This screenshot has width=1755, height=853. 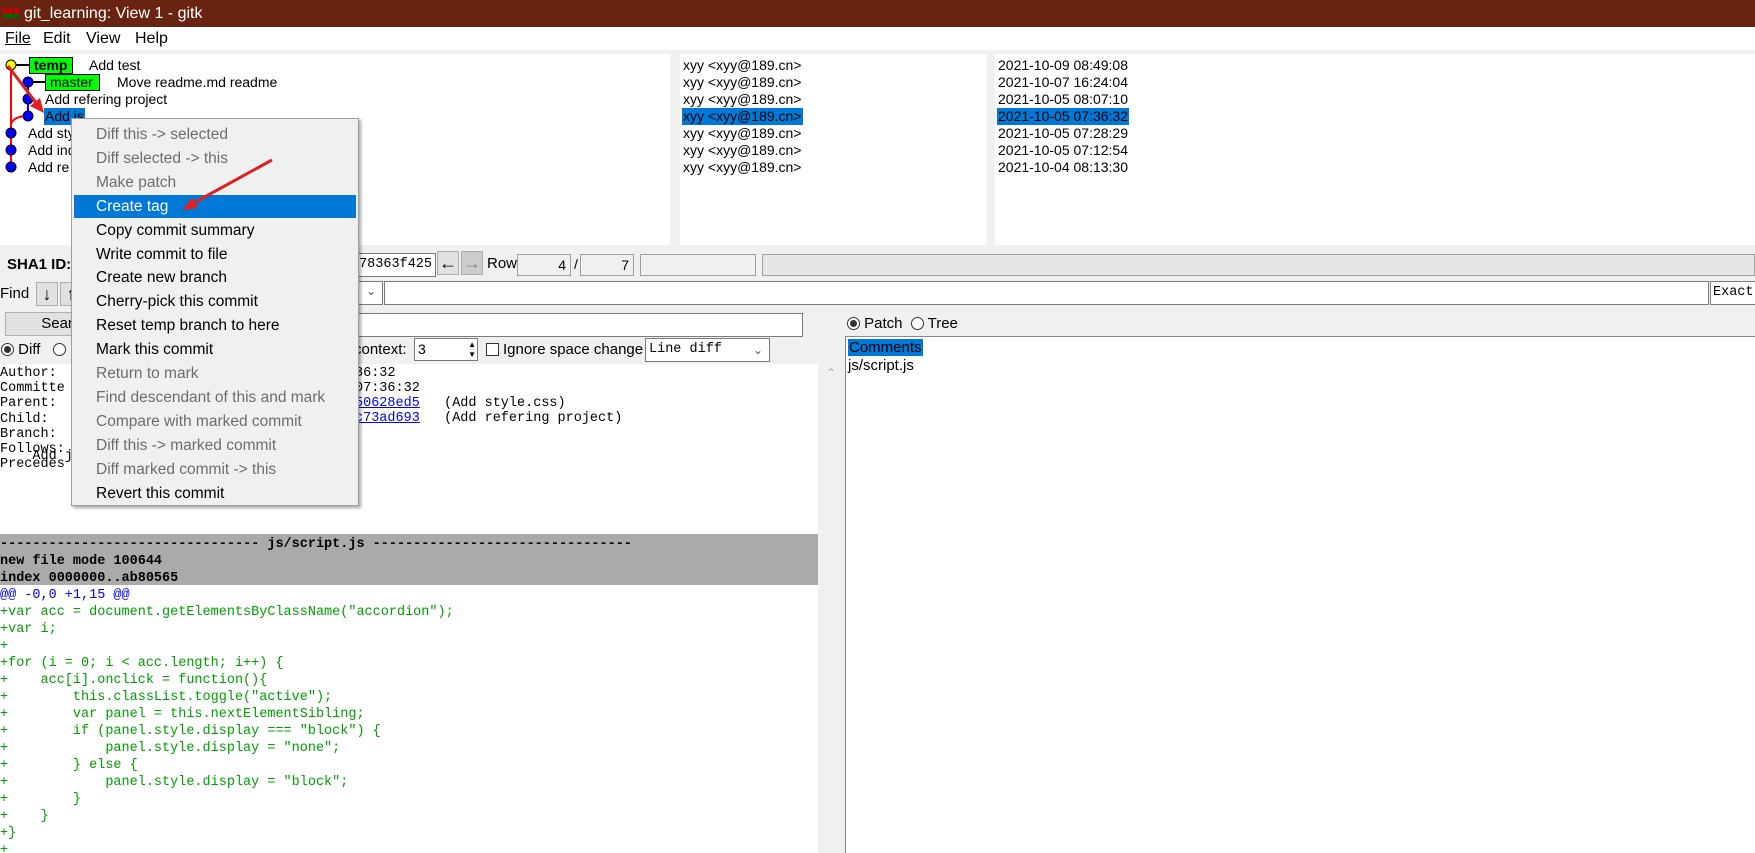 I want to click on find-input, so click(x=1046, y=293).